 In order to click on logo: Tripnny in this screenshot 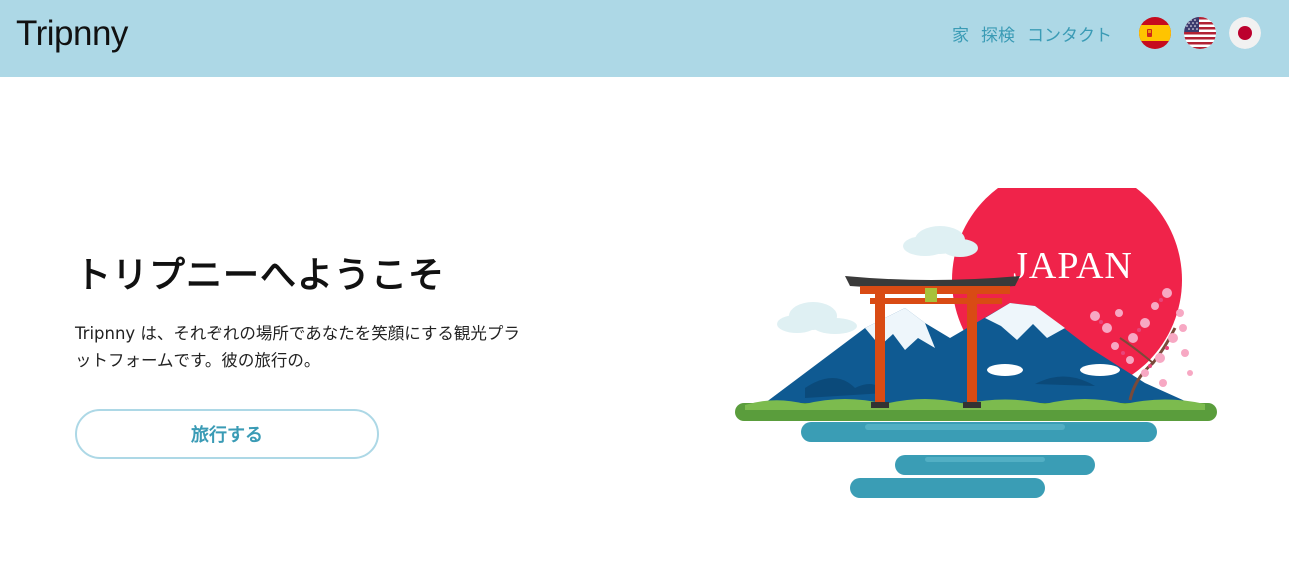, I will do `click(72, 34)`.